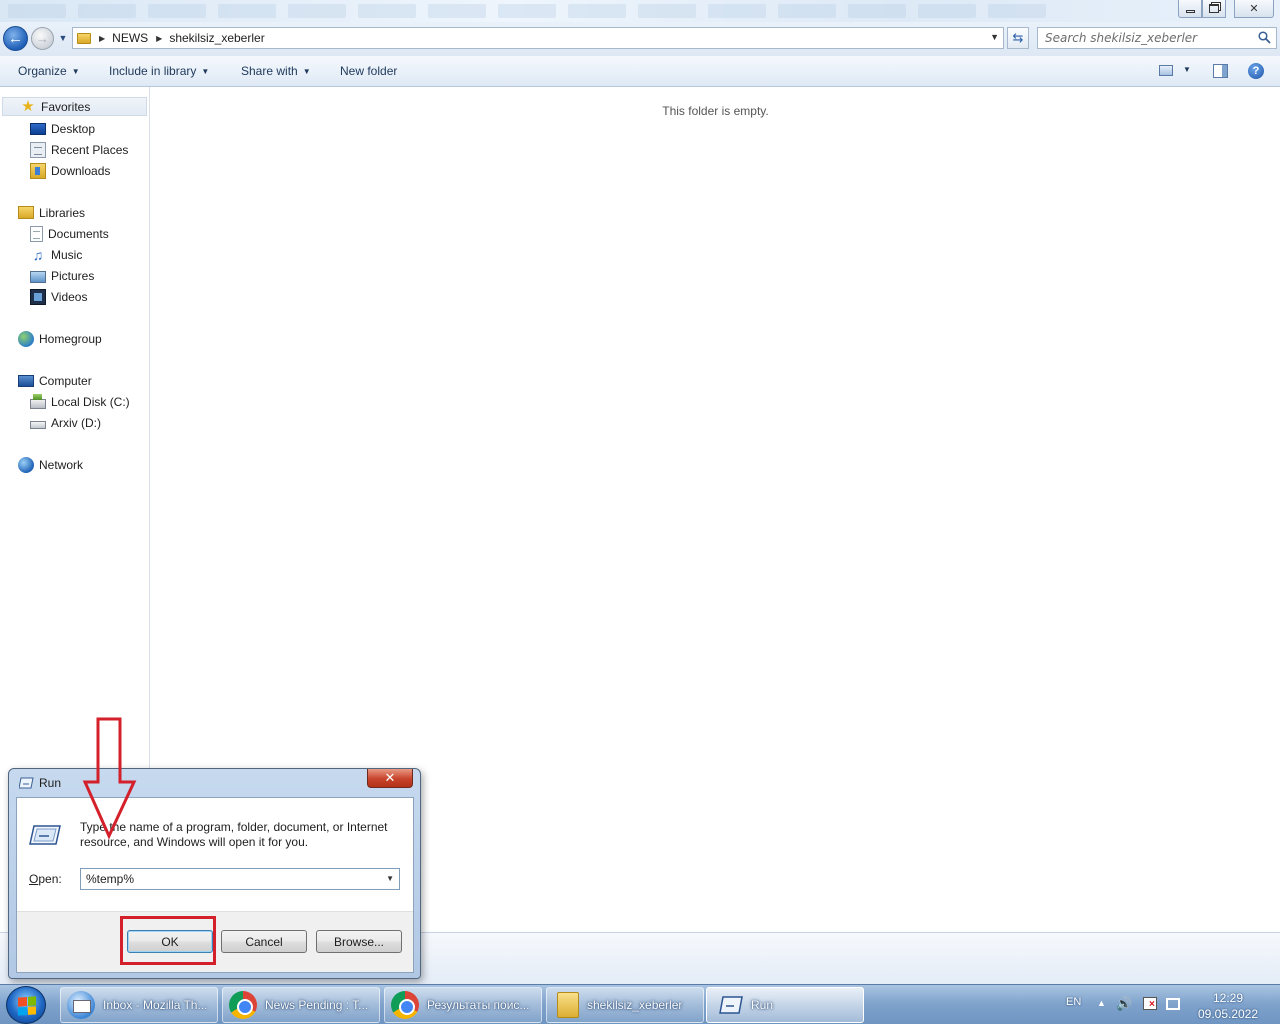  What do you see at coordinates (26, 381) in the screenshot?
I see `computer-icon` at bounding box center [26, 381].